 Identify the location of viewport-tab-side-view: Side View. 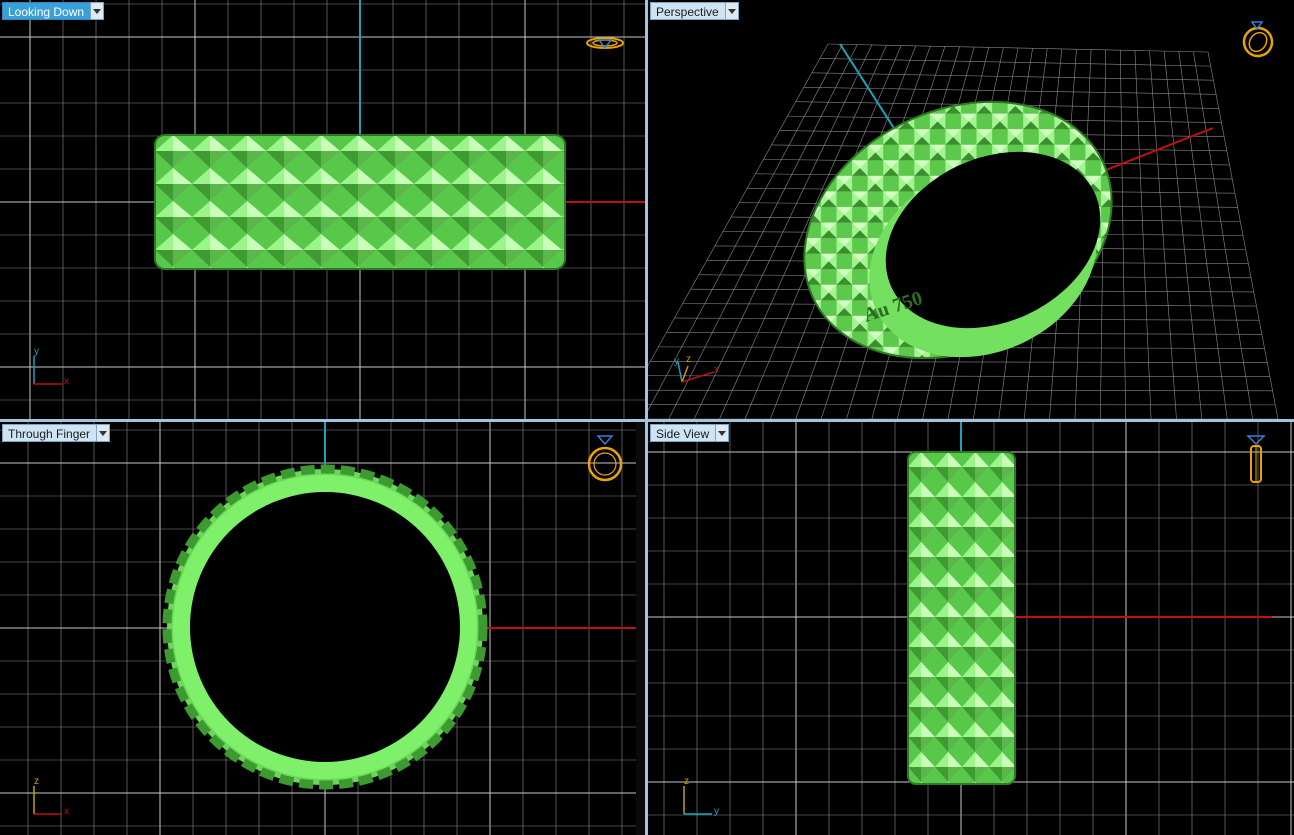
(690, 433).